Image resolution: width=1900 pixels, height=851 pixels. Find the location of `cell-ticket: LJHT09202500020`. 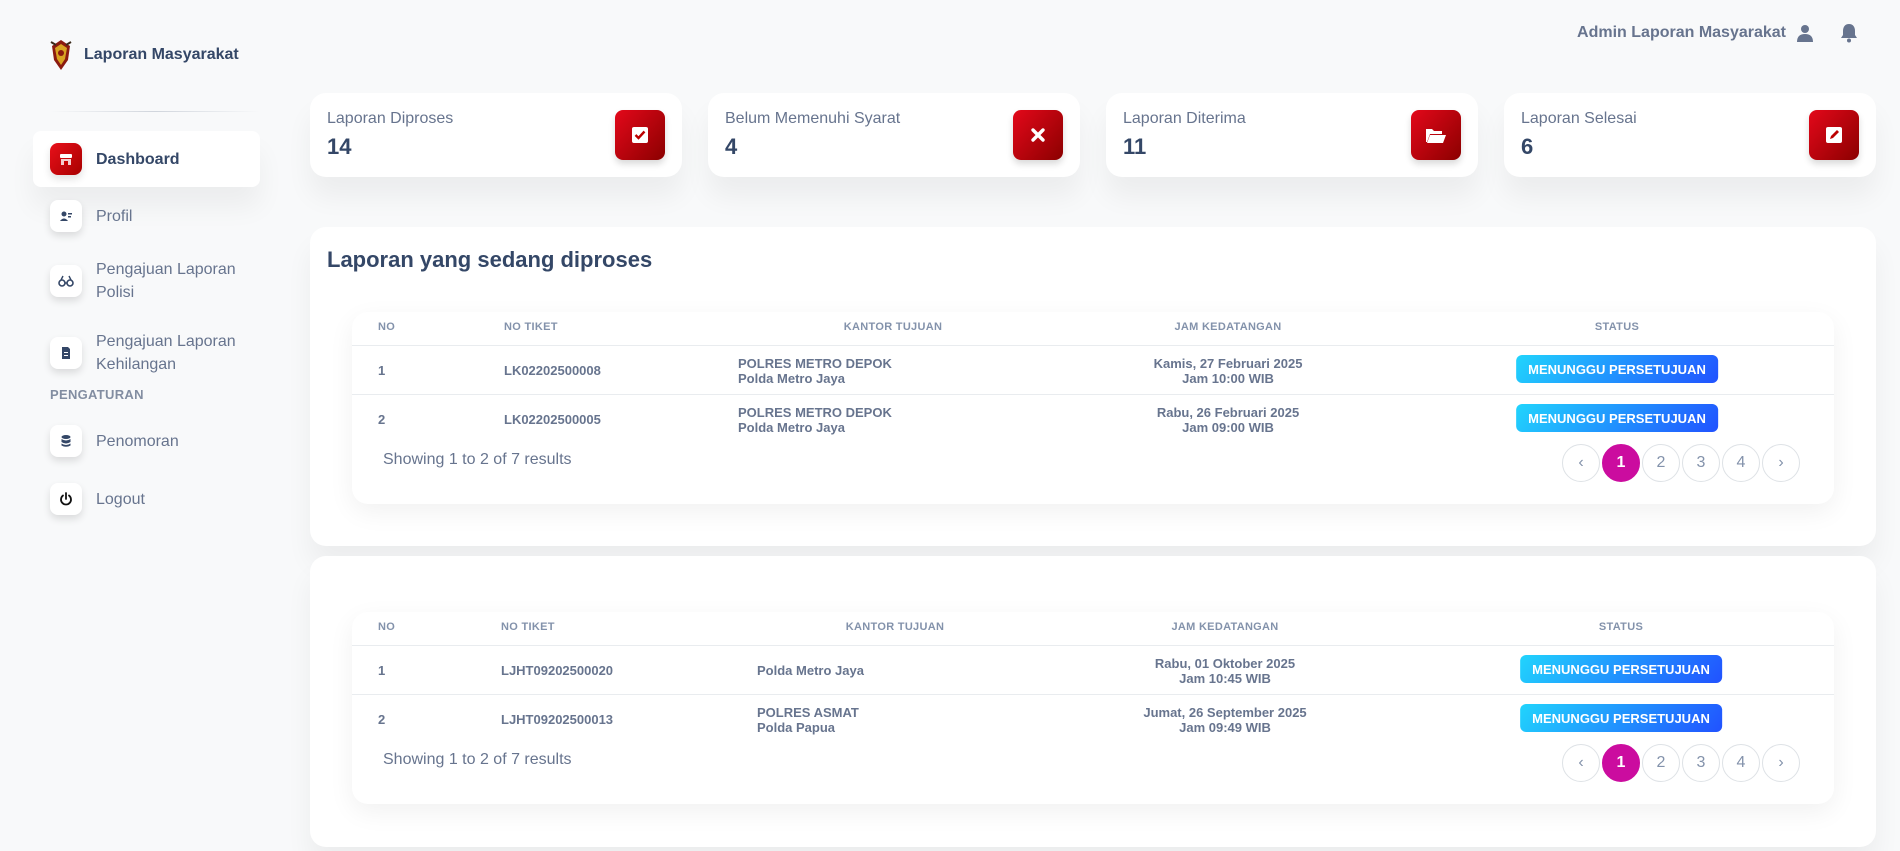

cell-ticket: LJHT09202500020 is located at coordinates (557, 670).